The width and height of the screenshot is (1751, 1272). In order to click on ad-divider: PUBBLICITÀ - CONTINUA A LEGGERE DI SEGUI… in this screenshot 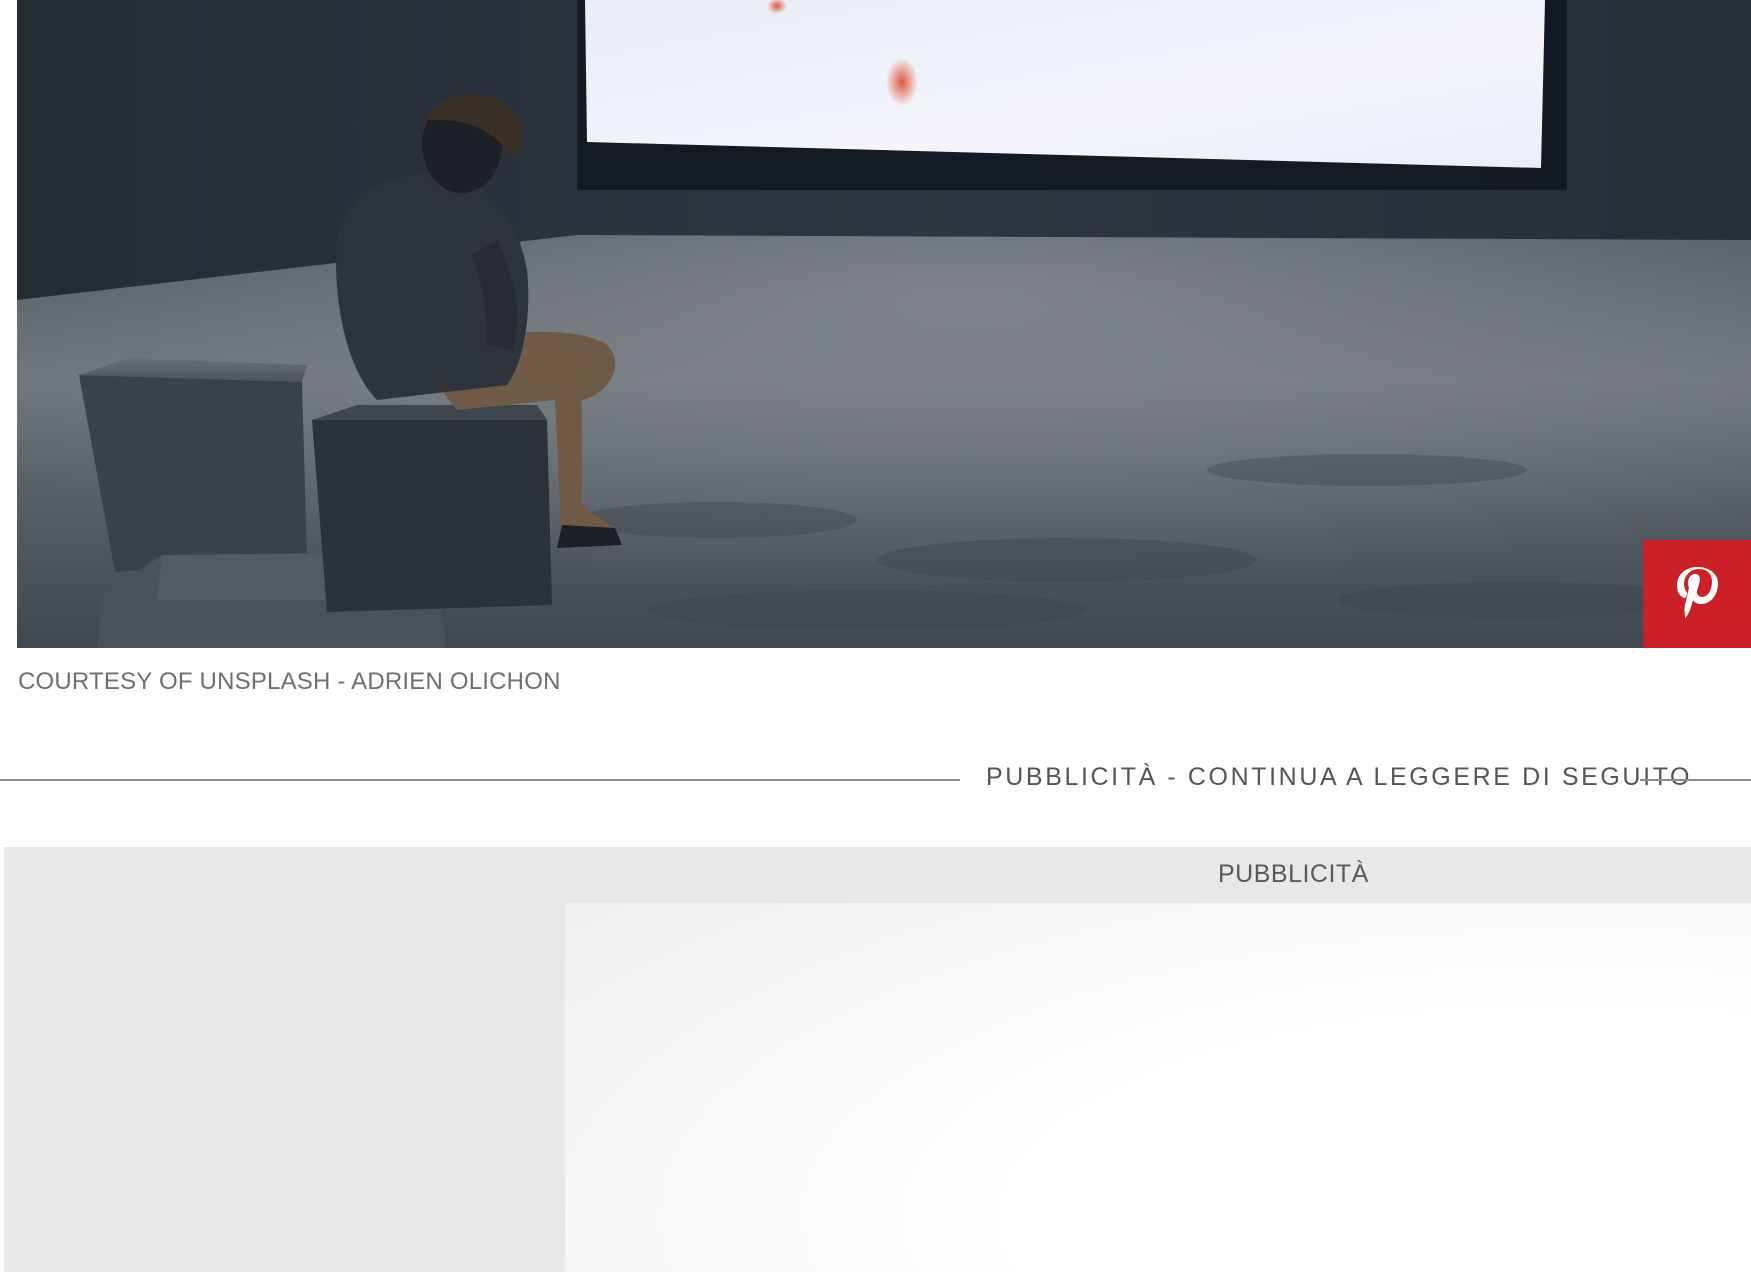, I will do `click(875, 779)`.